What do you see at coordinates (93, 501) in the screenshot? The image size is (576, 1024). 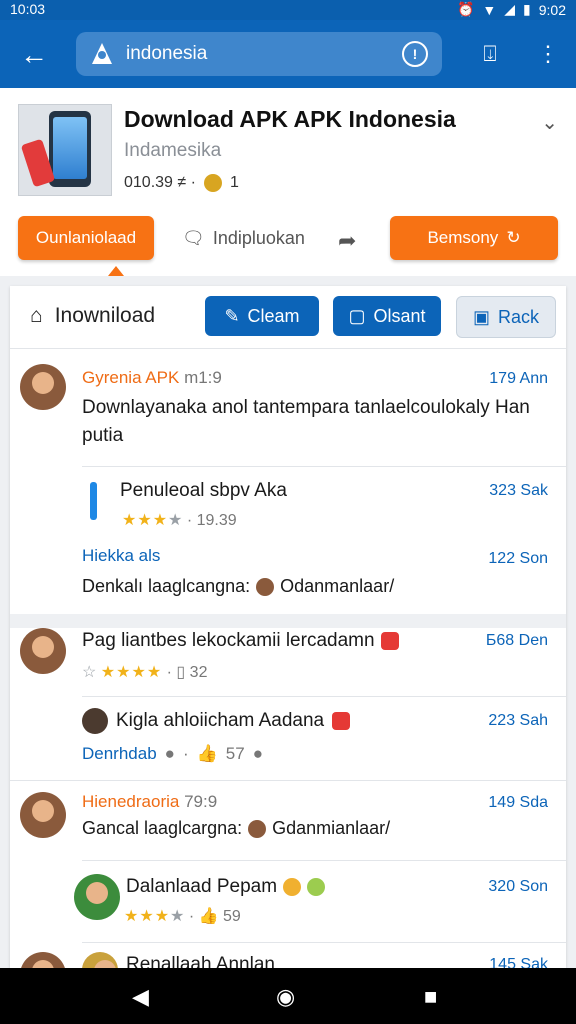 I see `app-bar-icon` at bounding box center [93, 501].